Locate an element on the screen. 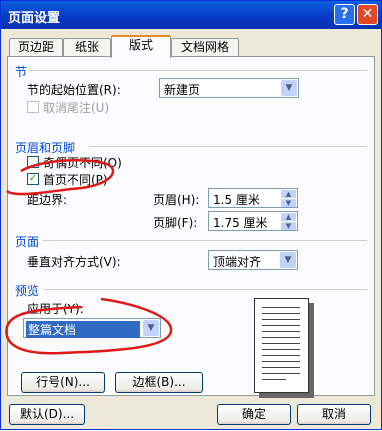 The image size is (382, 431). title-bar: 页面设置 ? ✕ is located at coordinates (191, 15).